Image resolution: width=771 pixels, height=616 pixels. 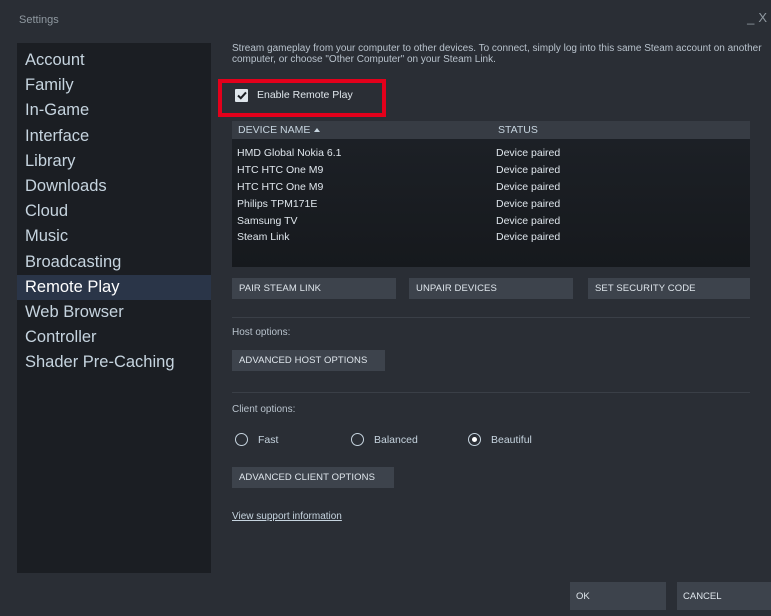 I want to click on table-row: Steam Link Device paired, so click(x=491, y=237).